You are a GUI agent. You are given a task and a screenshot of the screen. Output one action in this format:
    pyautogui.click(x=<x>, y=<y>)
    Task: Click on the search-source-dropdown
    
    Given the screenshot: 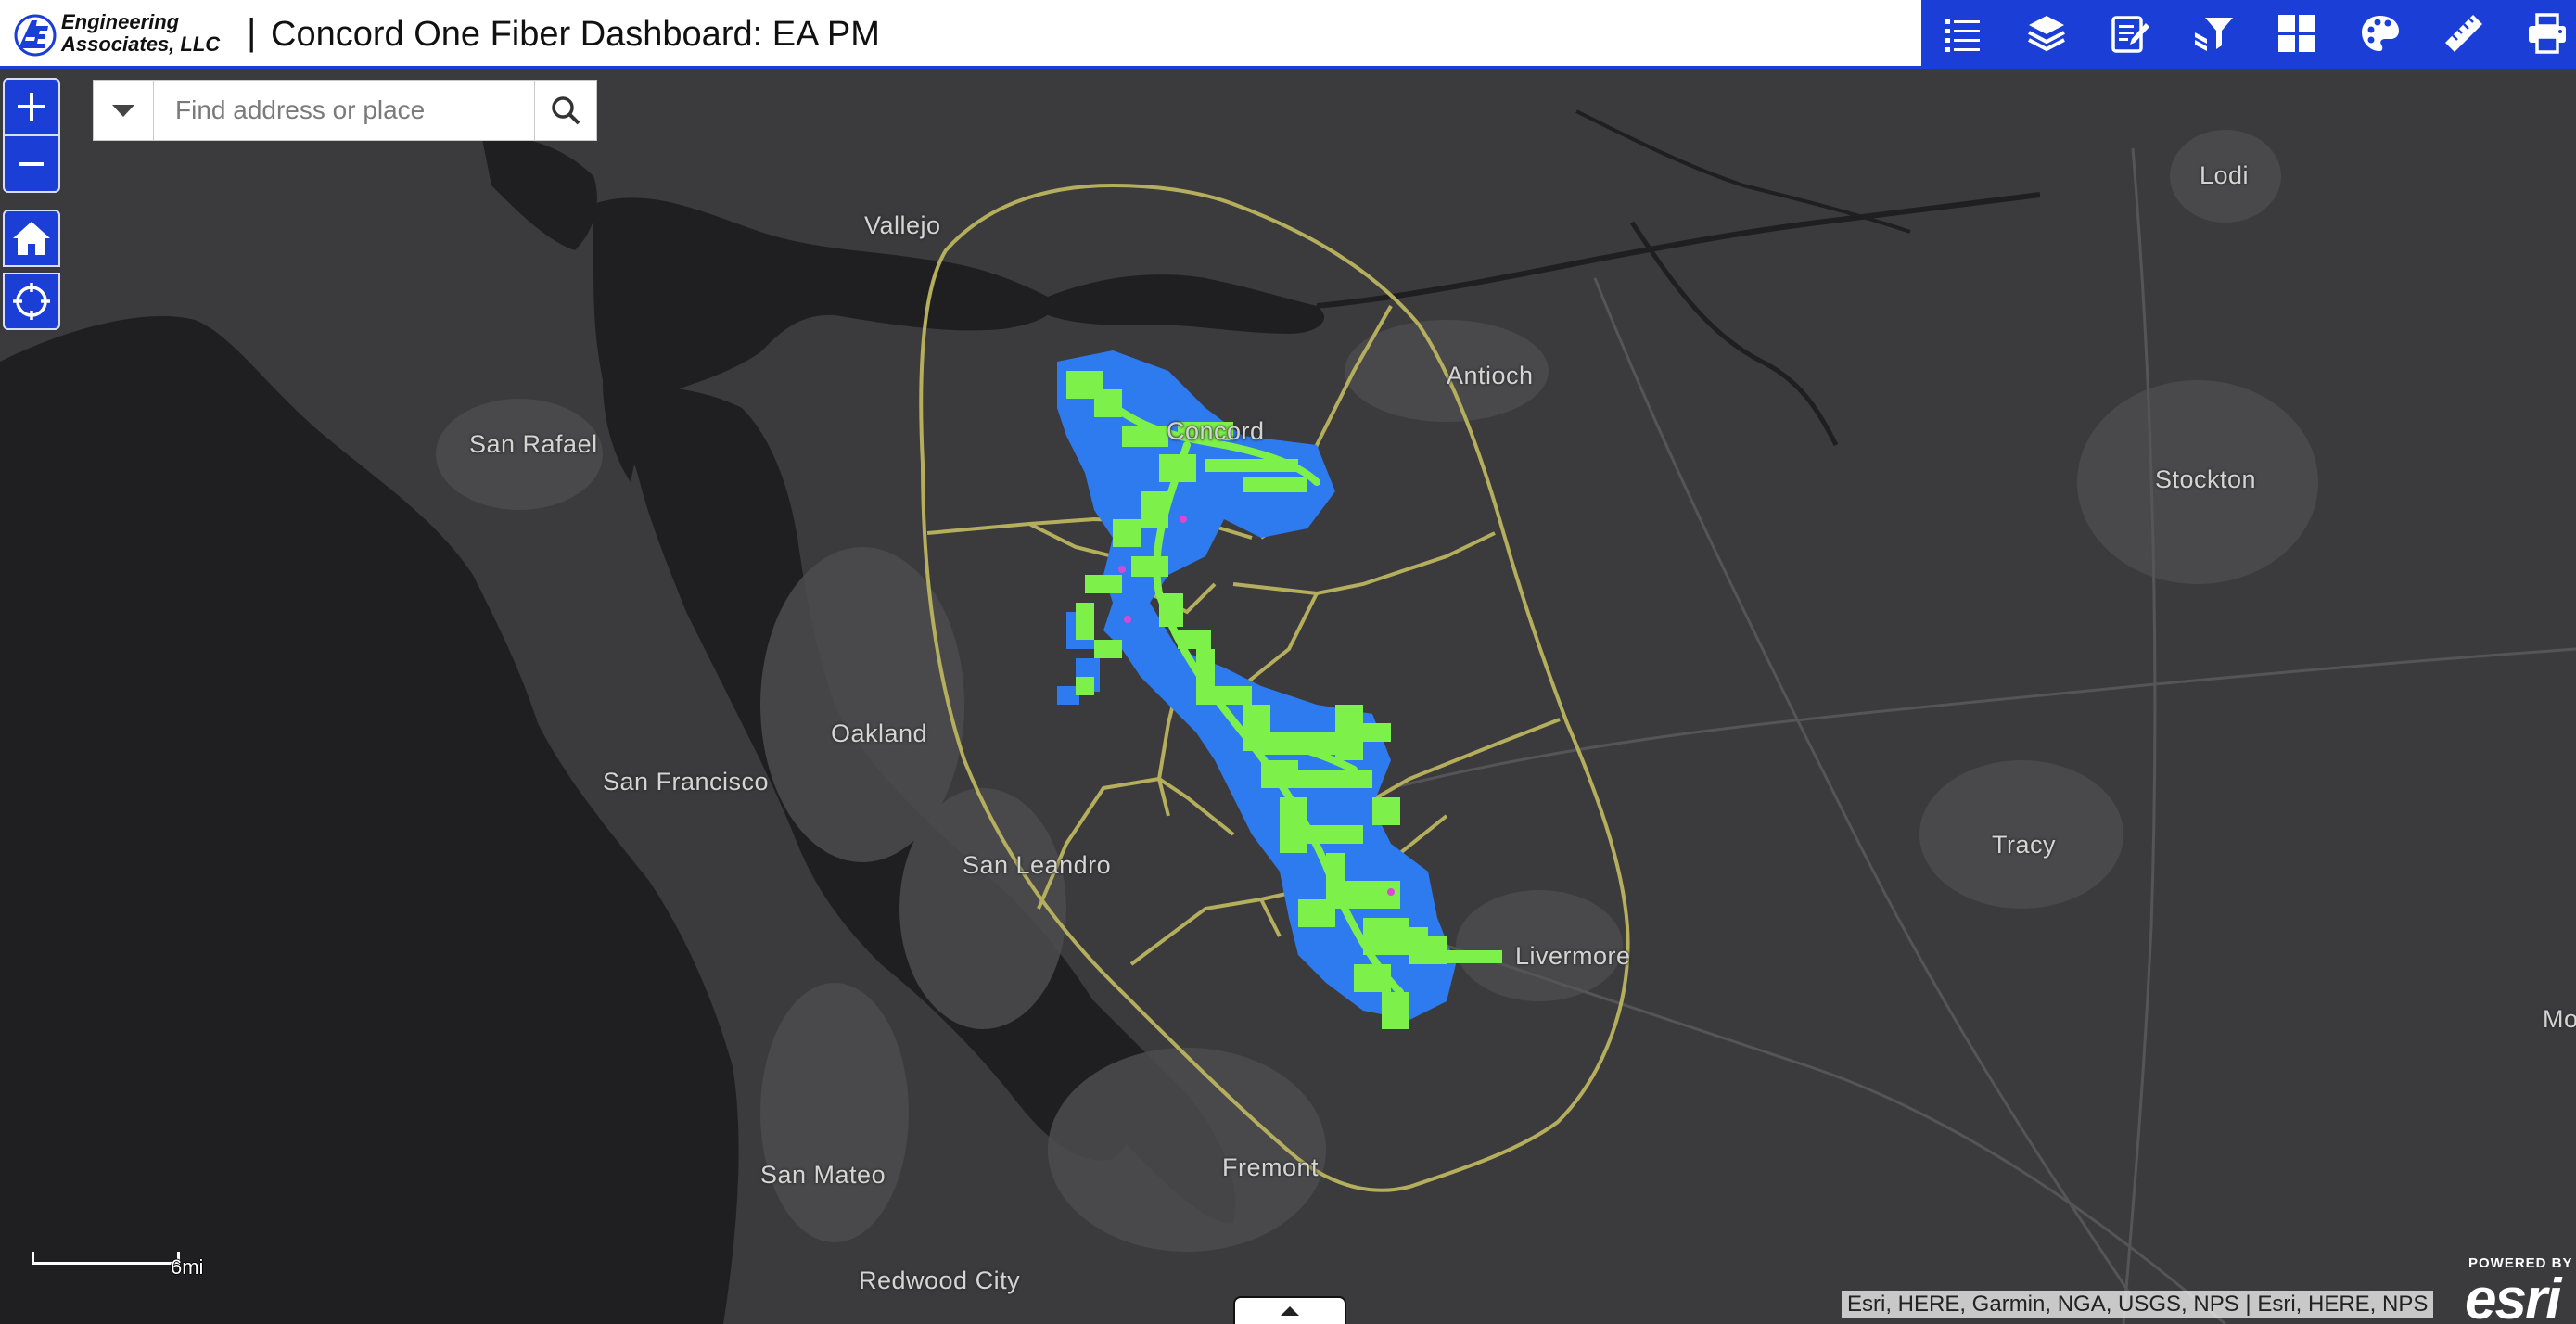 What is the action you would take?
    pyautogui.click(x=124, y=111)
    